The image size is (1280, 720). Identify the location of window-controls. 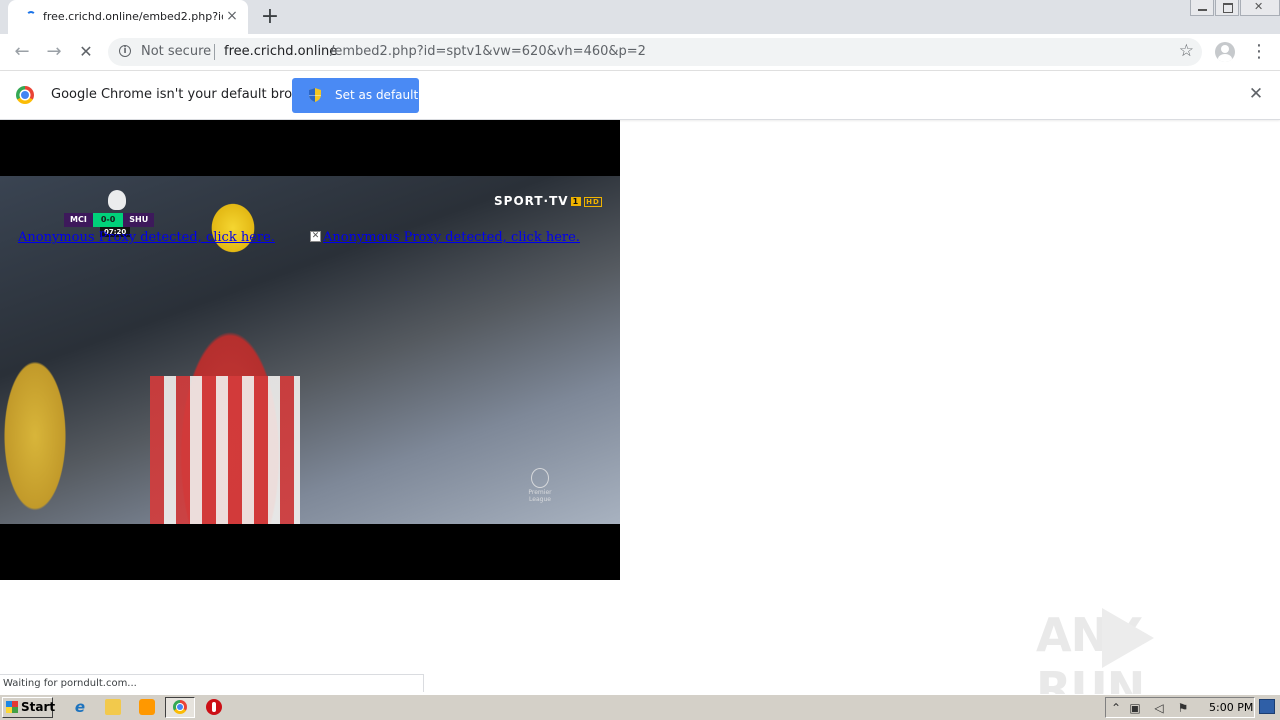
(1234, 9).